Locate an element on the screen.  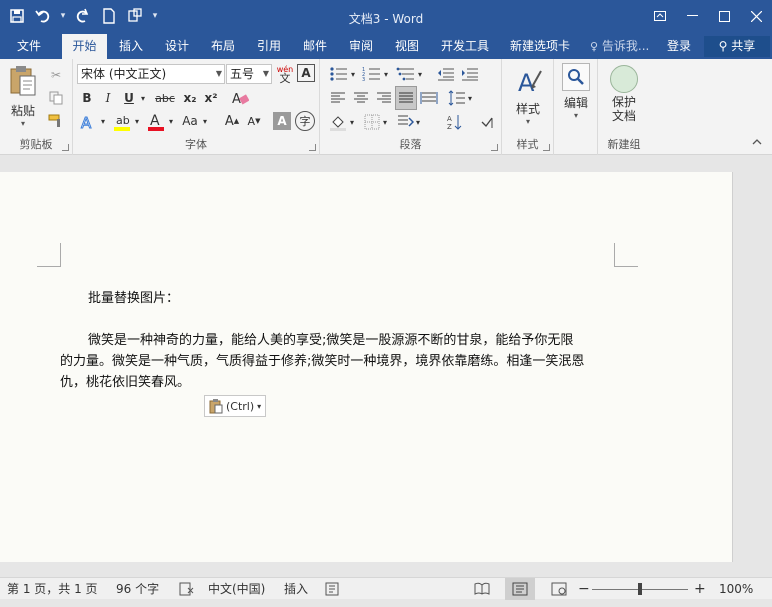
tab-insert: 插入 is located at coordinates (131, 46).